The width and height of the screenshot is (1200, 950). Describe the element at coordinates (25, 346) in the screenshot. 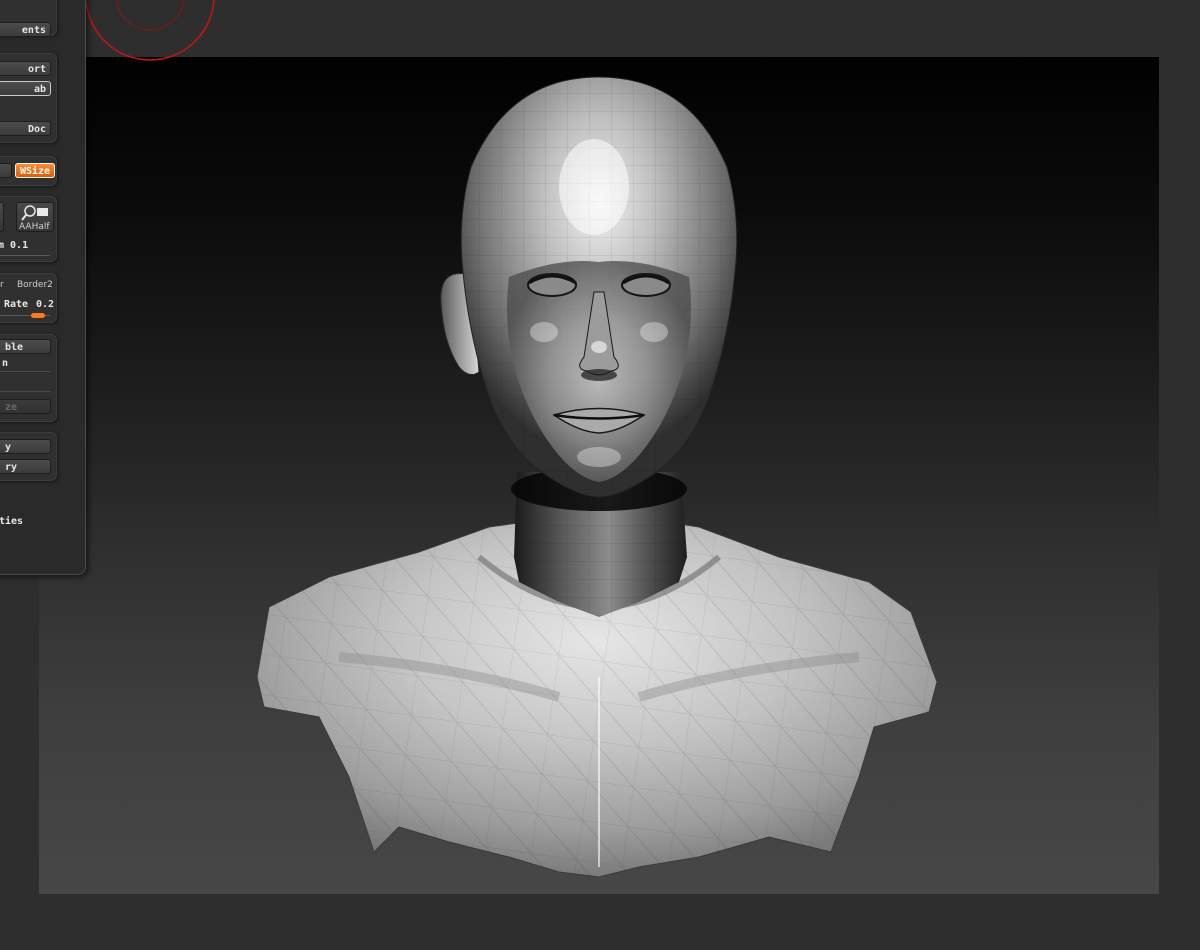

I see `table-button: ble` at that location.